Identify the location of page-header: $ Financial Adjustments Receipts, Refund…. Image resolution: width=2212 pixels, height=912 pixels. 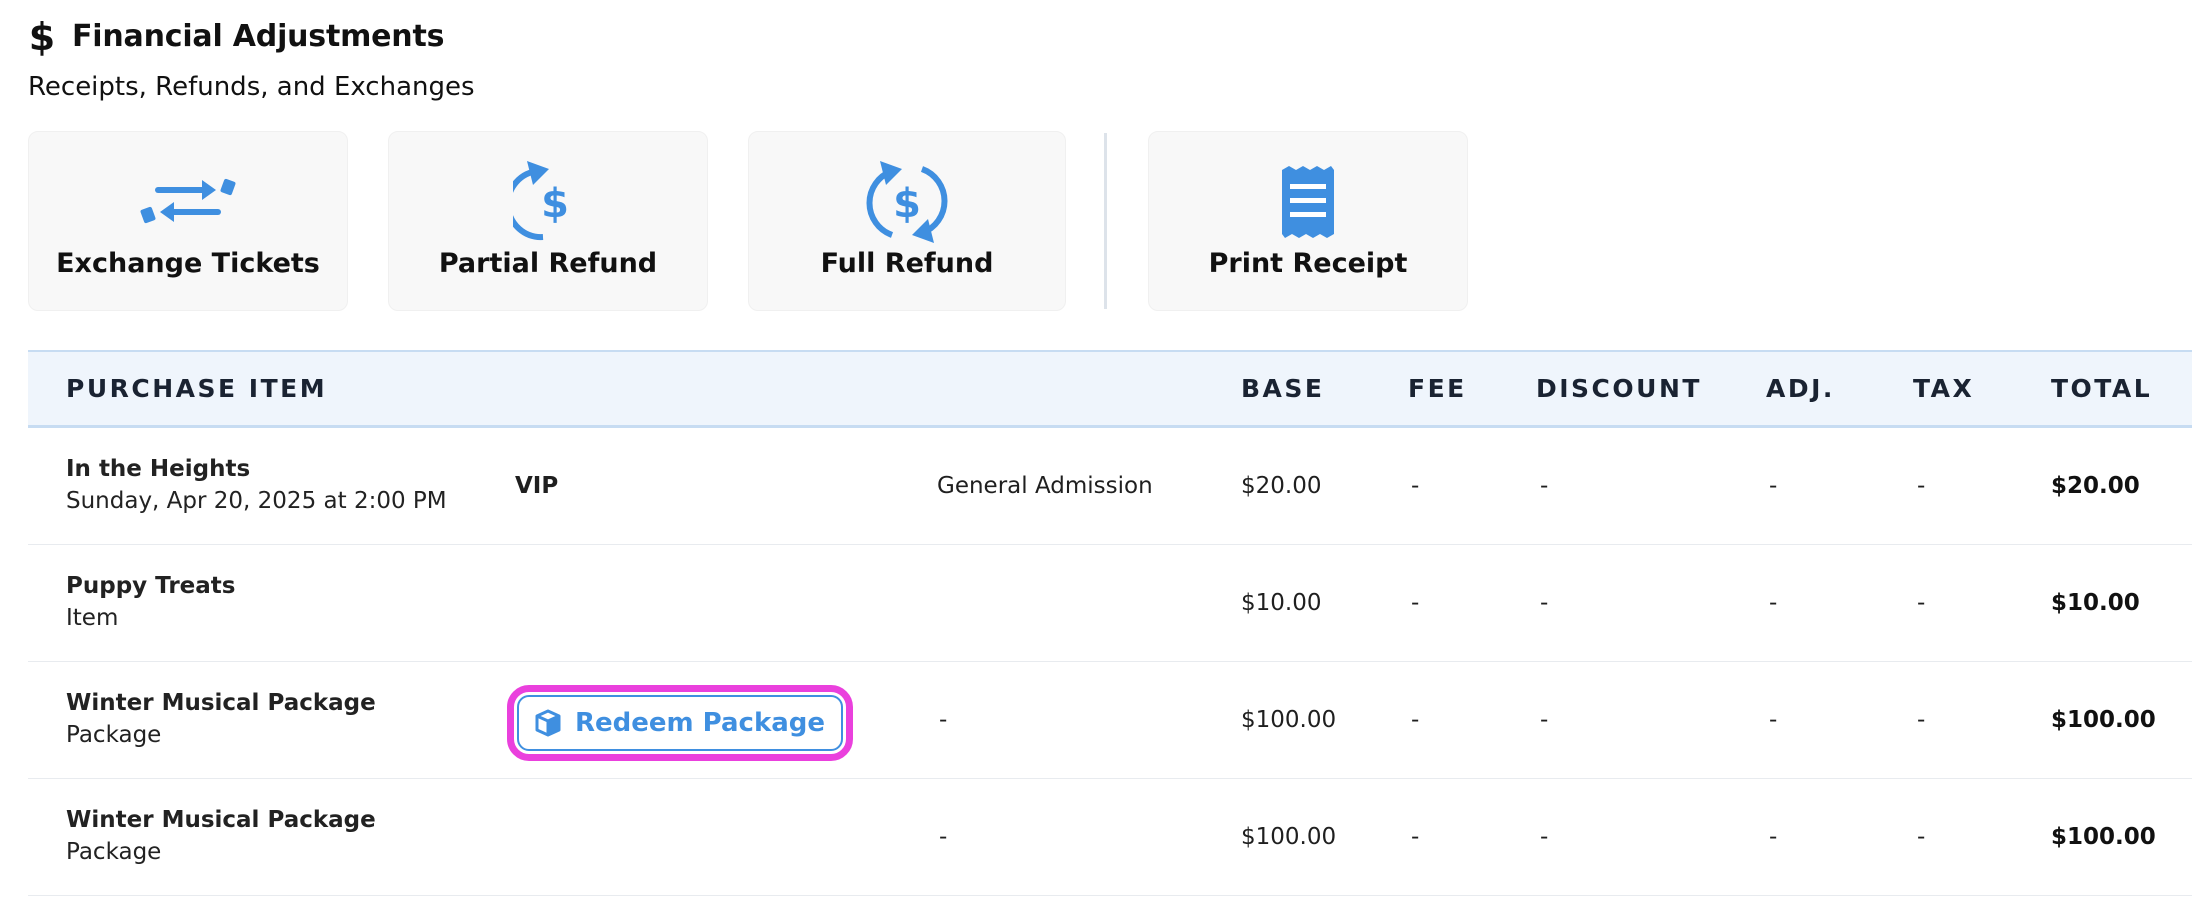
(251, 58).